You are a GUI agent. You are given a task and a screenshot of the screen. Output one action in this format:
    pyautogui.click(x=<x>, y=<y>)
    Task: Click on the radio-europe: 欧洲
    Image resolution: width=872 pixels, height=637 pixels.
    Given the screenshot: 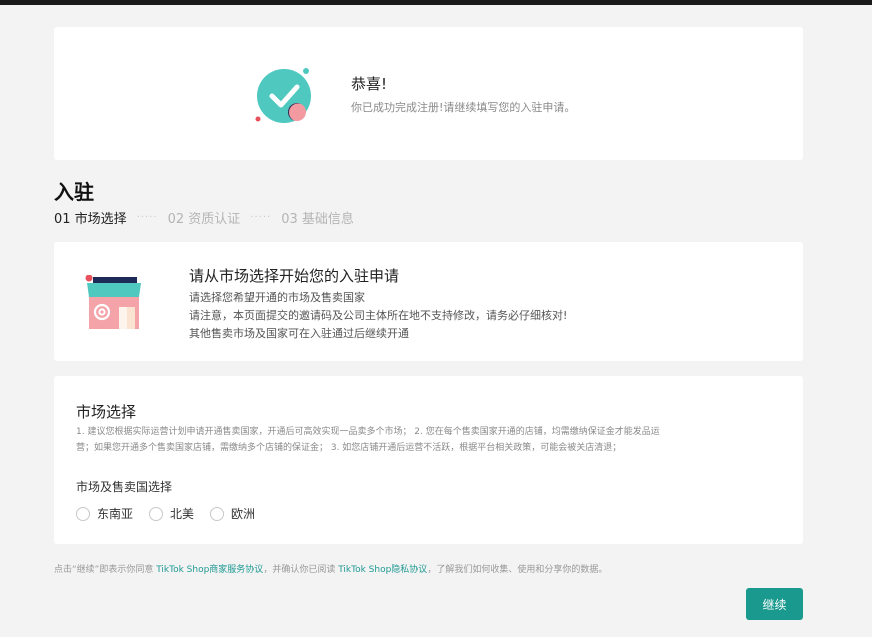 What is the action you would take?
    pyautogui.click(x=232, y=513)
    